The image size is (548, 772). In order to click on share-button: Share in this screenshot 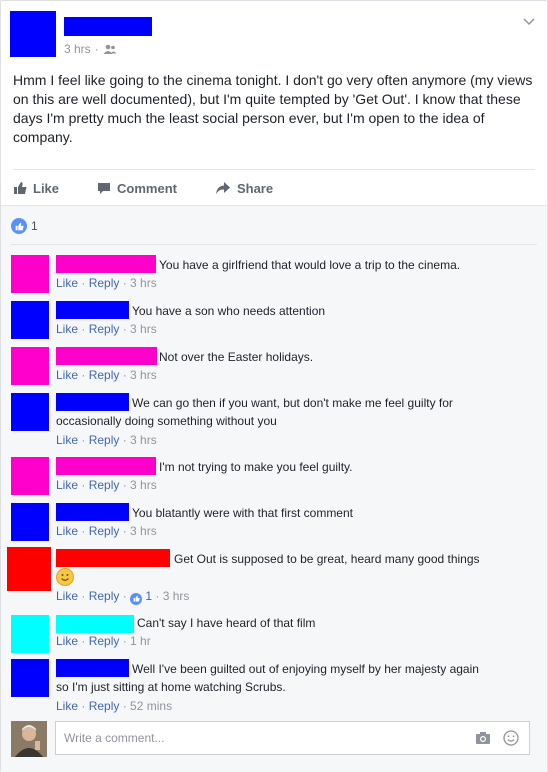, I will do `click(244, 188)`.